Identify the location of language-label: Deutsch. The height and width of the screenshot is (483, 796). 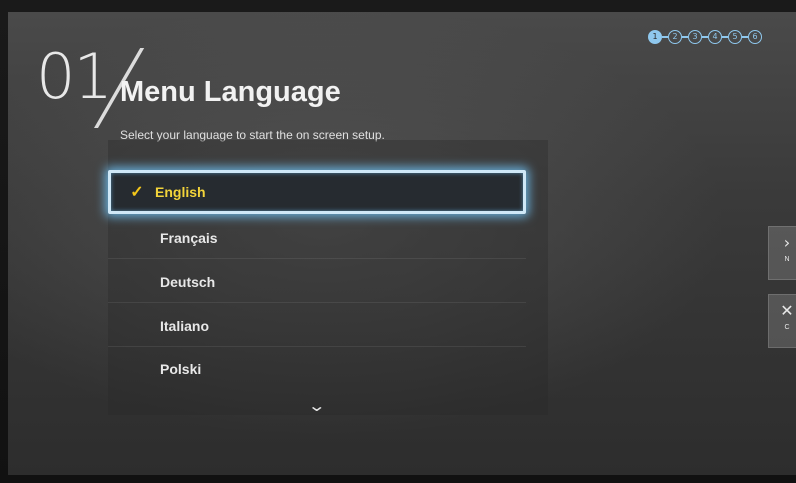
(188, 282).